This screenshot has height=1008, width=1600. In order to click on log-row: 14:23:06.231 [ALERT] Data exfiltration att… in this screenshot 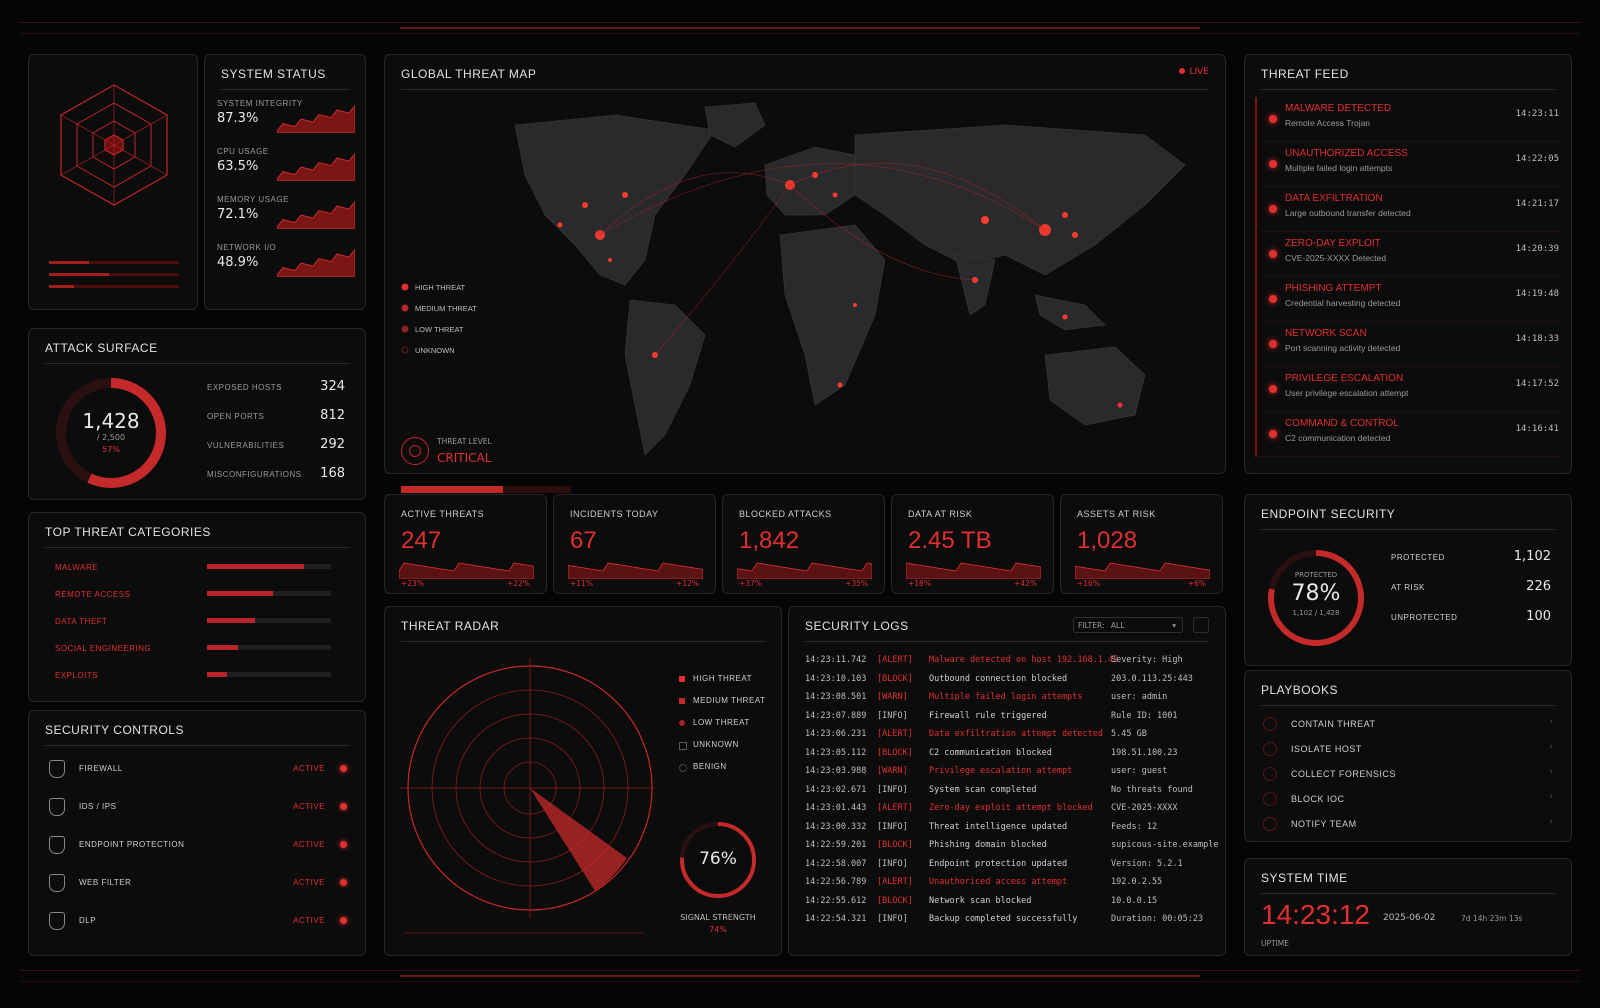, I will do `click(1008, 737)`.